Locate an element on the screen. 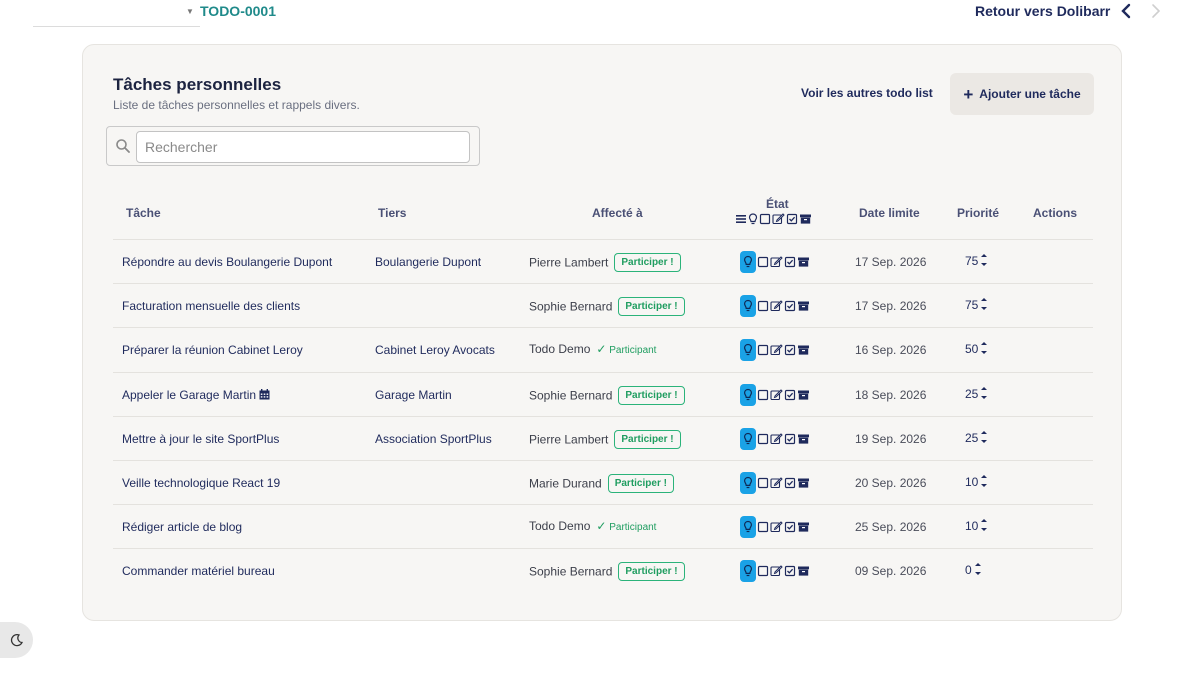 The image size is (1200, 680). dark-mode-toggle is located at coordinates (16, 640).